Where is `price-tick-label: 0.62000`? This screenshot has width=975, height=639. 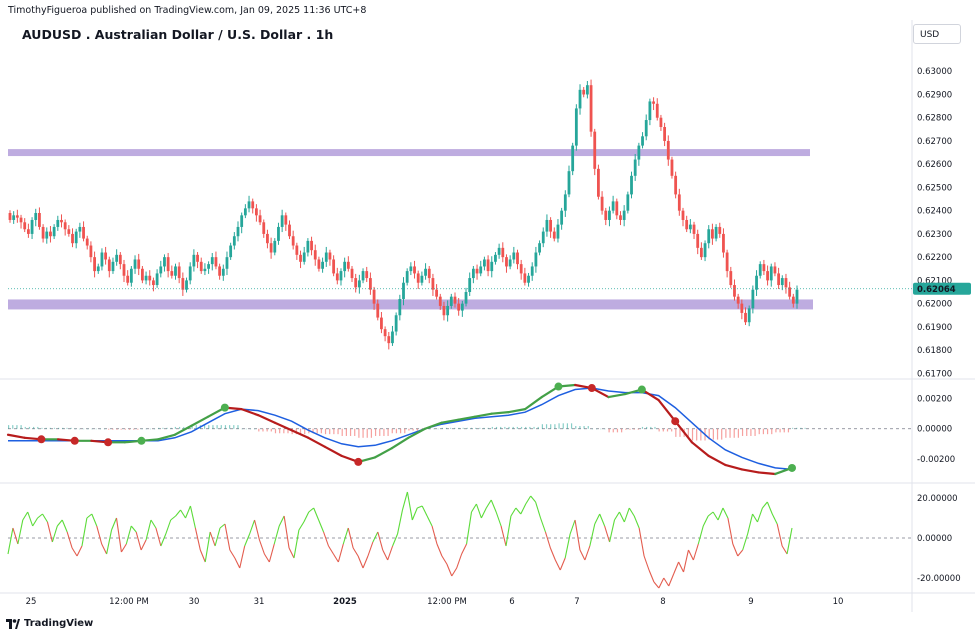
price-tick-label: 0.62000 is located at coordinates (934, 305).